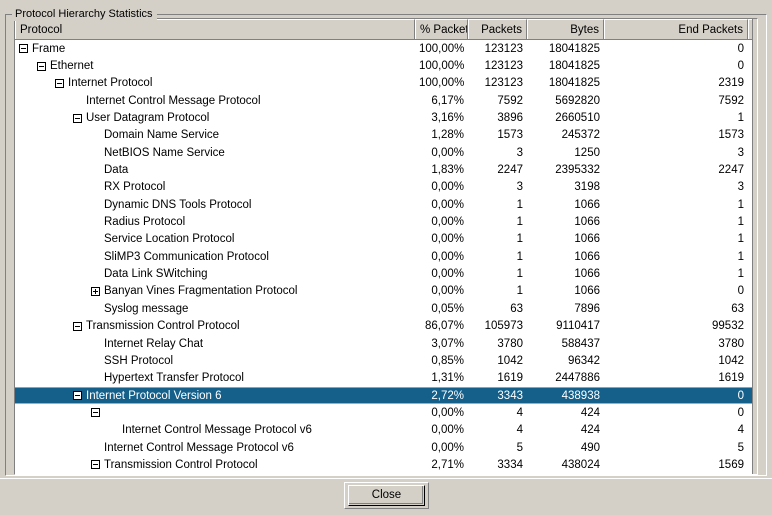 The height and width of the screenshot is (515, 772). What do you see at coordinates (565, 378) in the screenshot?
I see `cell-bytes: 2447886` at bounding box center [565, 378].